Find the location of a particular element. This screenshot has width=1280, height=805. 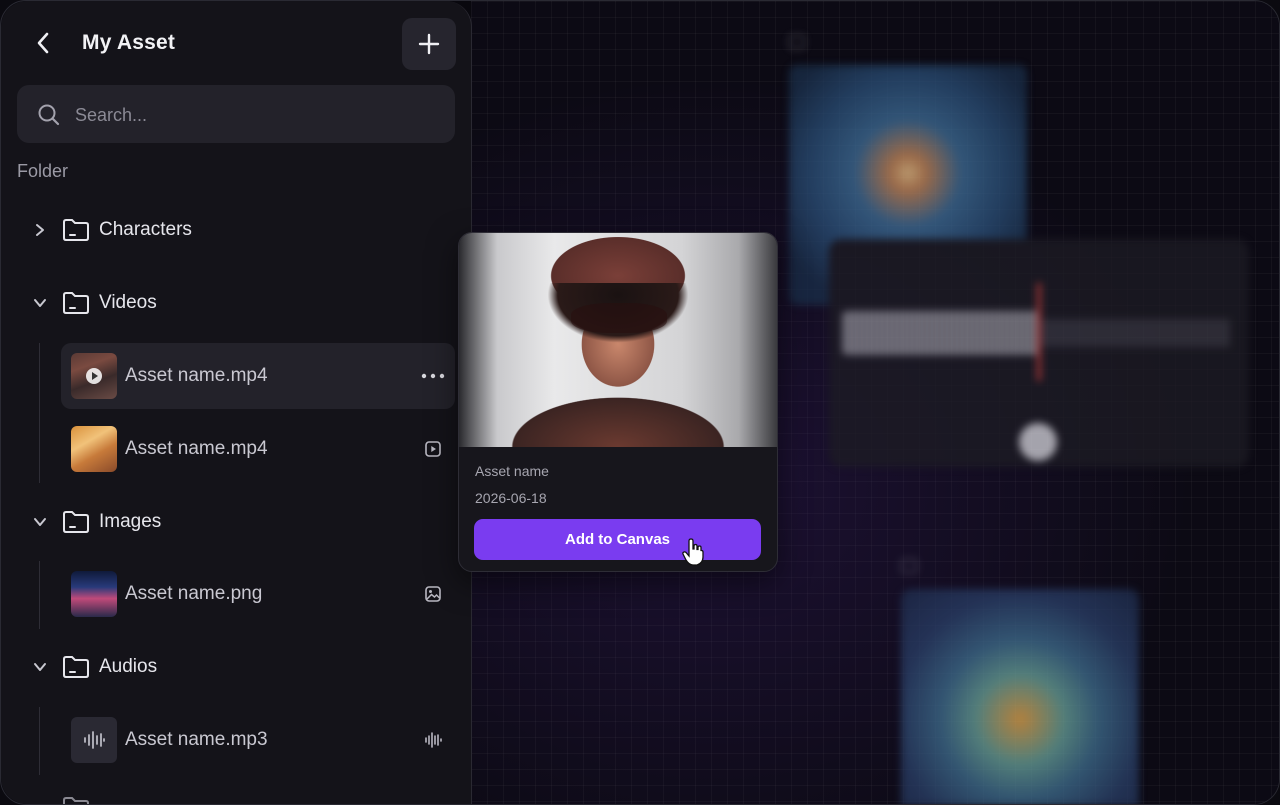

image-icon is located at coordinates (433, 594).